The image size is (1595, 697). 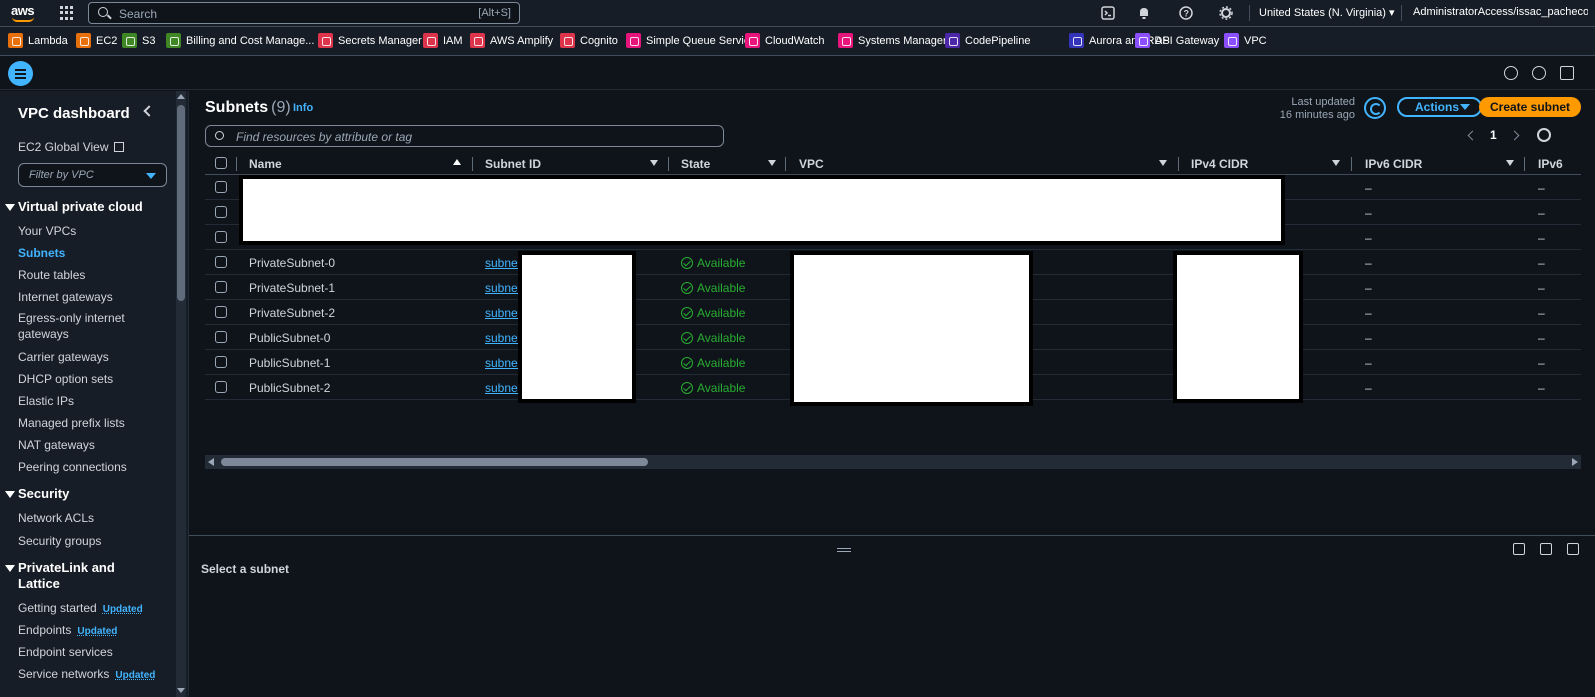 What do you see at coordinates (73, 326) in the screenshot?
I see `sidebar-item-egress-only-internet-gateways: Egress-only internet gateways` at bounding box center [73, 326].